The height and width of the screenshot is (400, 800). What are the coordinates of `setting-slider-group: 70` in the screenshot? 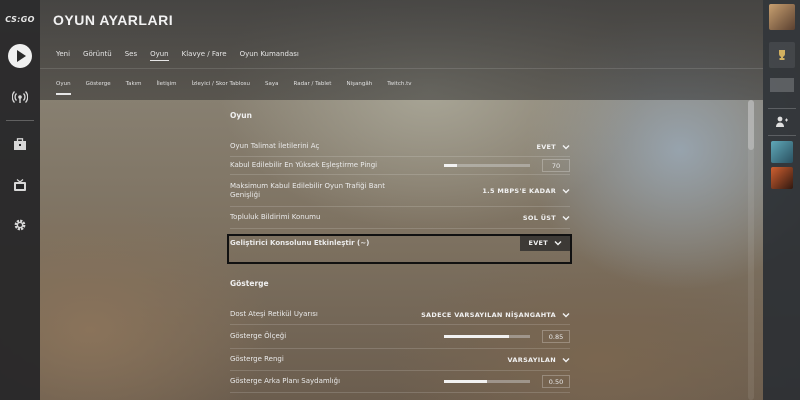 It's located at (507, 165).